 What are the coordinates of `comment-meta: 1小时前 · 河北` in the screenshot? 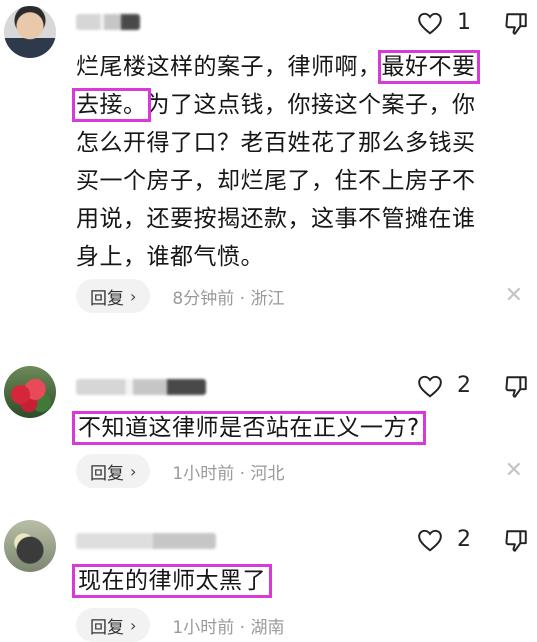 It's located at (228, 473).